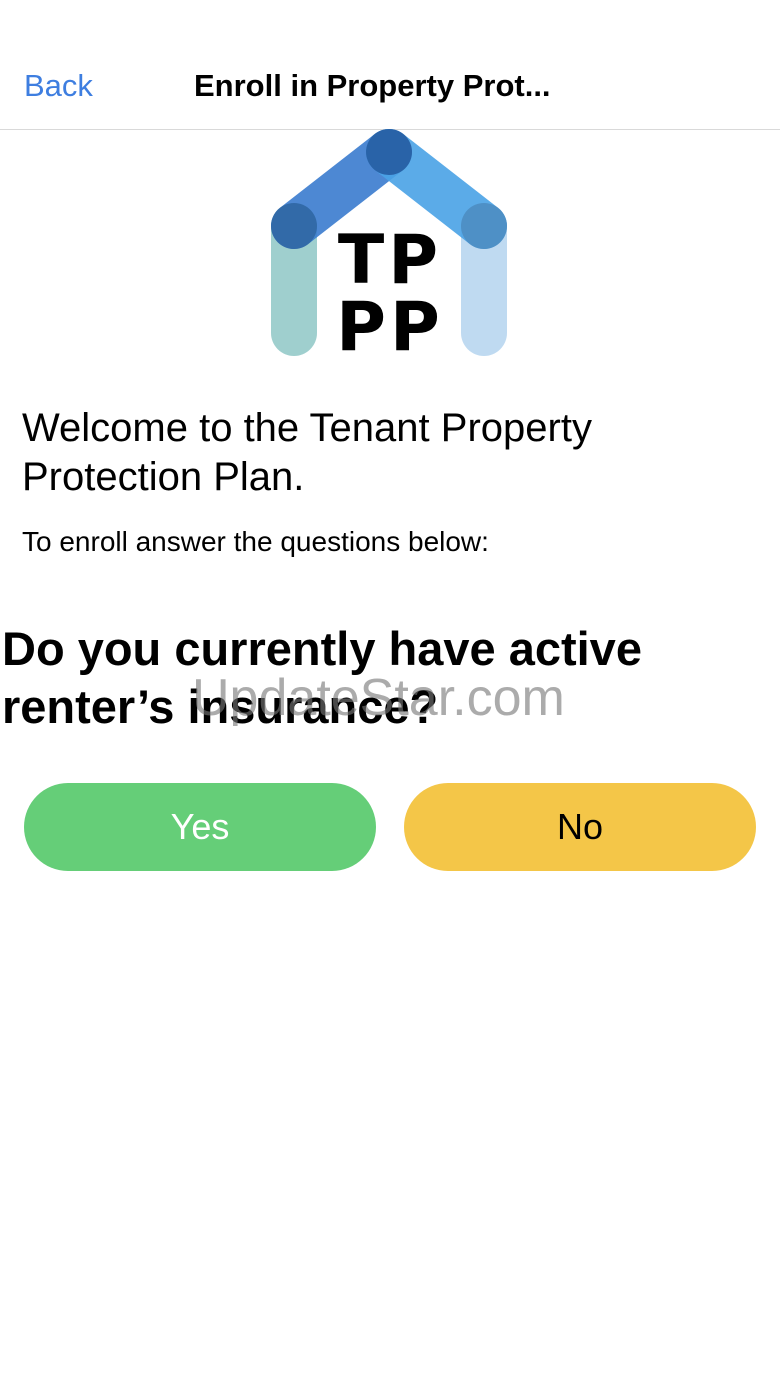 Image resolution: width=780 pixels, height=1387 pixels. What do you see at coordinates (390, 322) in the screenshot?
I see `logo-text-line2: PP` at bounding box center [390, 322].